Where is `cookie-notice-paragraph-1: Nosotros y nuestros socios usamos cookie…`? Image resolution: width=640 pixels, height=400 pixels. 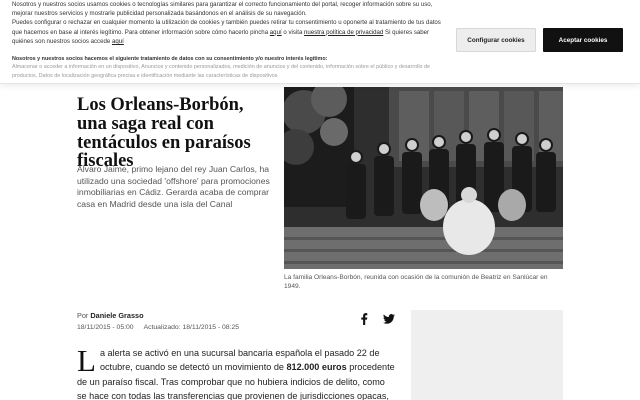
cookie-notice-paragraph-1: Nosotros y nuestros socios usamos cookie… is located at coordinates (222, 9).